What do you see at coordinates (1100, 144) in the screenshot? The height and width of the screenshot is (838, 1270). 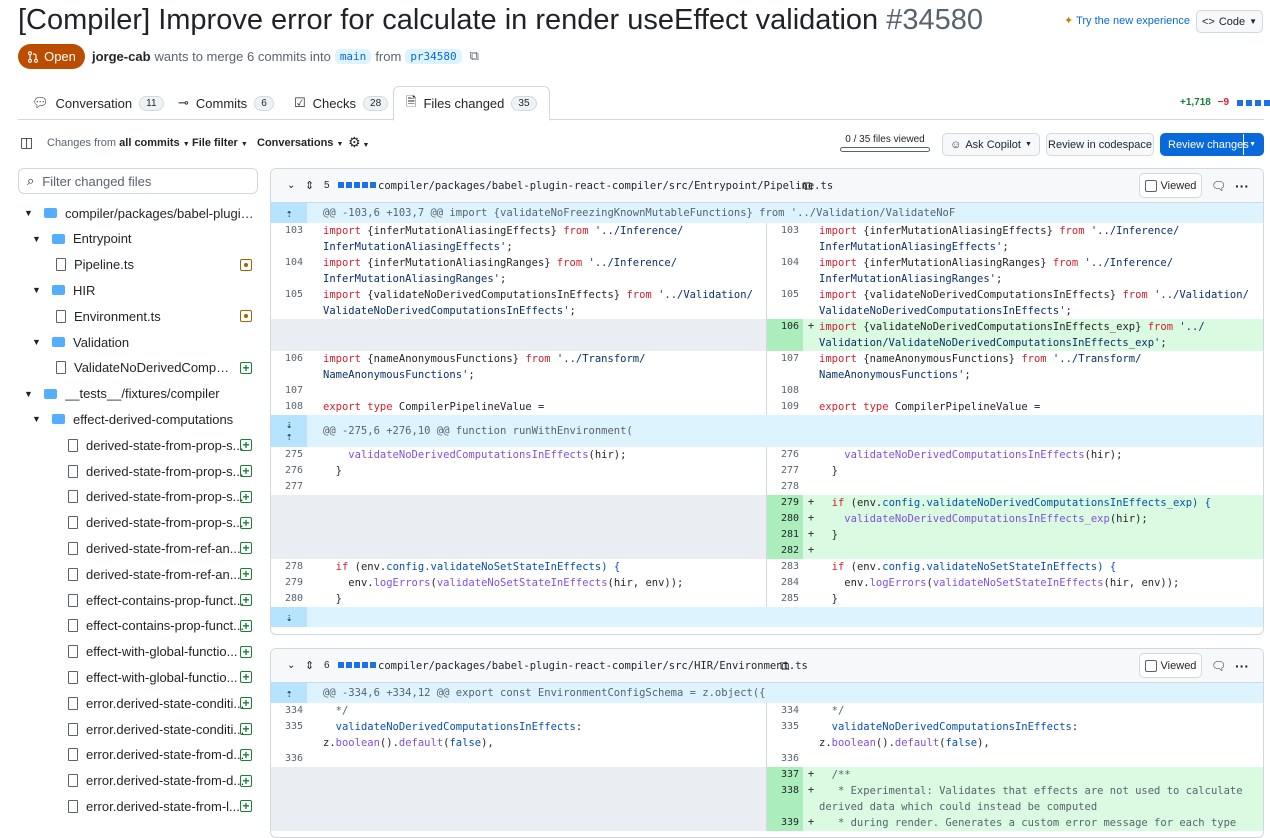 I see `review-in-codespace-button: Review in codespace` at bounding box center [1100, 144].